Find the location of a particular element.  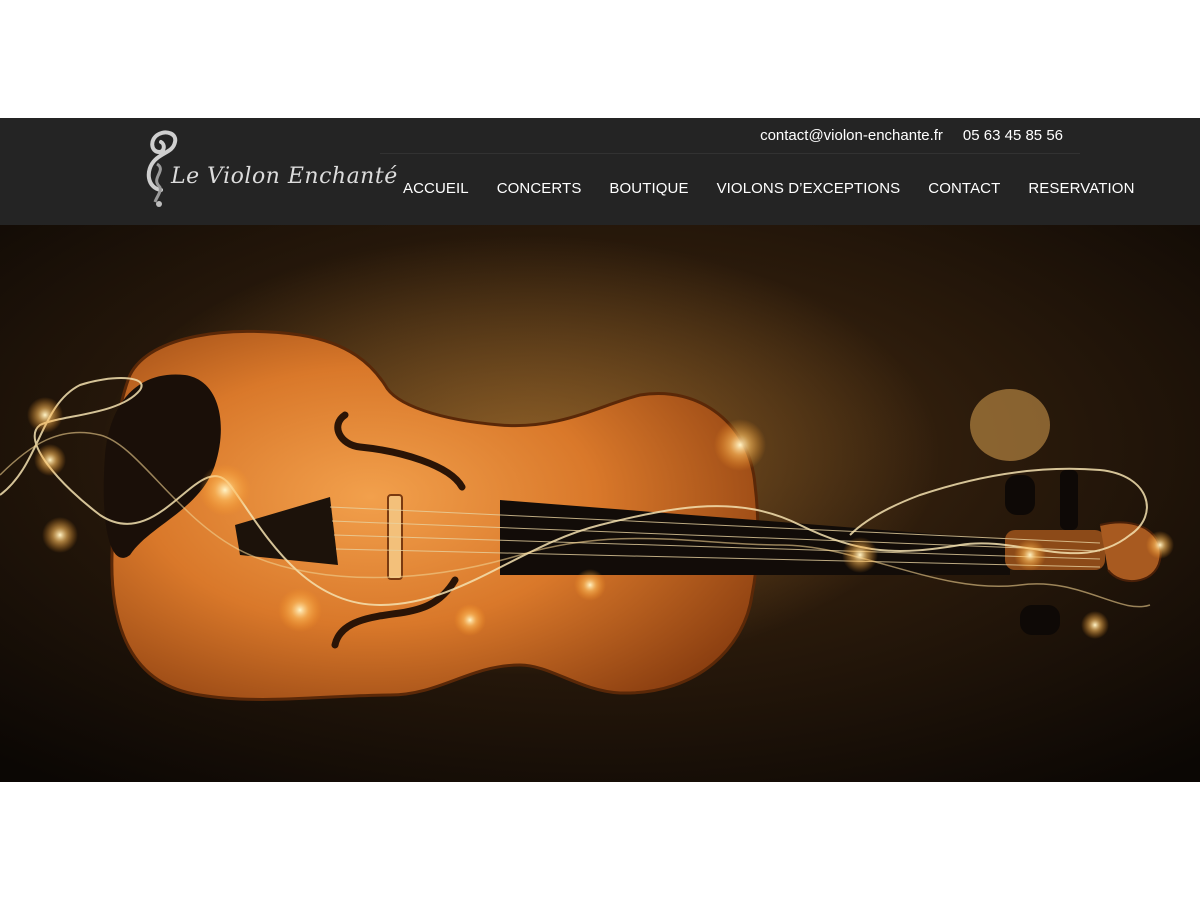

nav-item-reservation: RESERVATION is located at coordinates (1081, 188).